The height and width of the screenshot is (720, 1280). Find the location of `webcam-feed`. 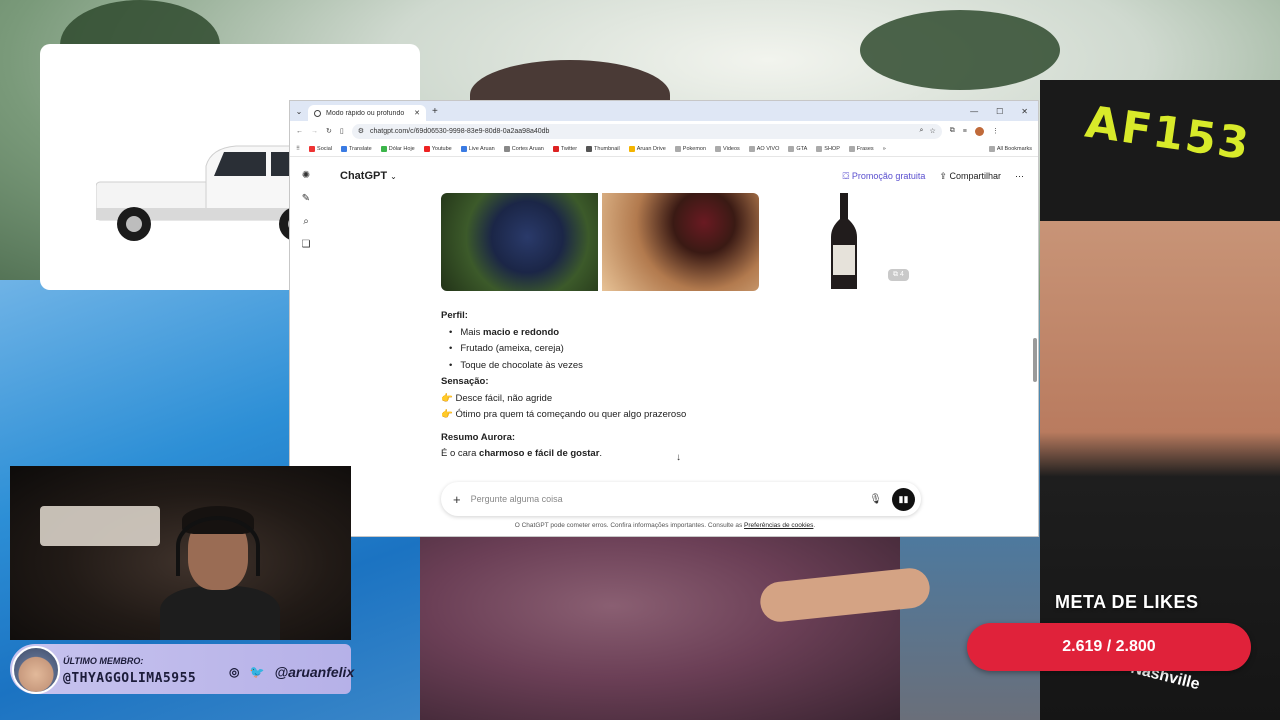

webcam-feed is located at coordinates (180, 553).